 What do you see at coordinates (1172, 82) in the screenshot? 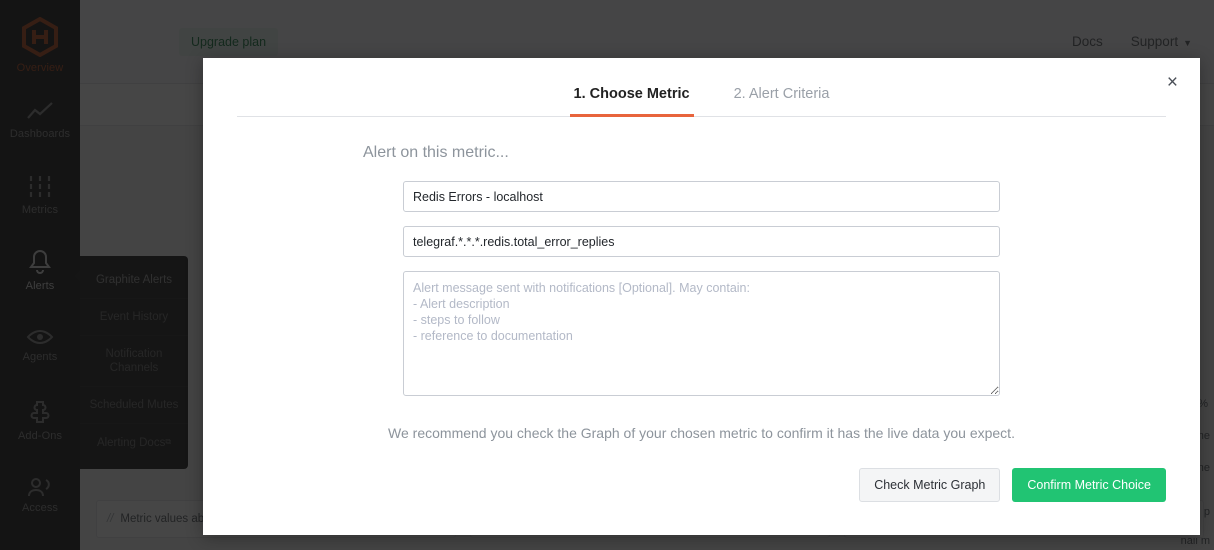
I see `close-icon: ×` at bounding box center [1172, 82].